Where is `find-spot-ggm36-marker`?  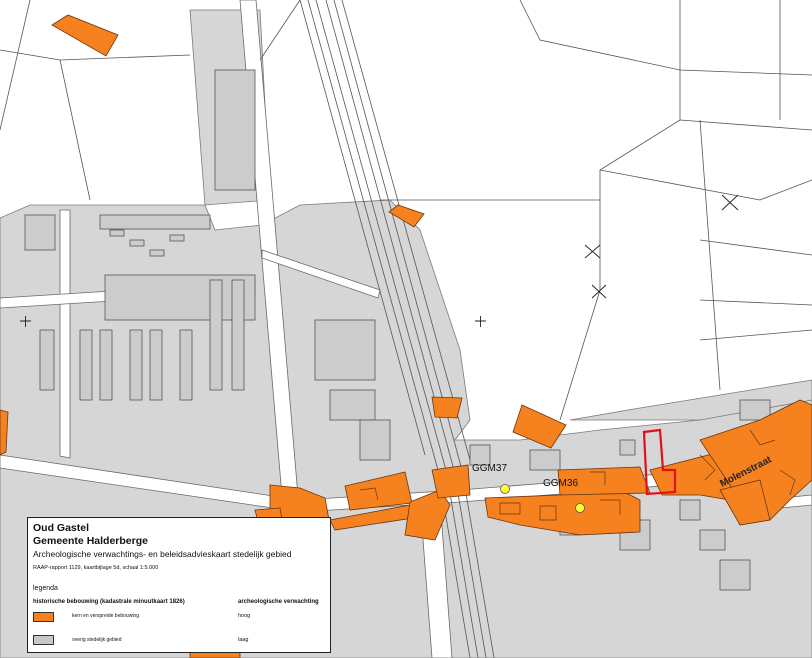 find-spot-ggm36-marker is located at coordinates (580, 508).